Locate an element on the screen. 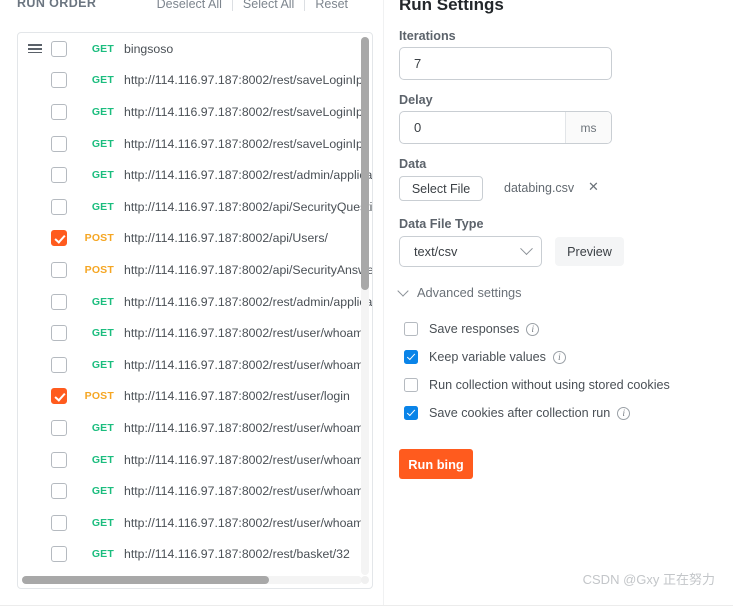 The width and height of the screenshot is (733, 606). option-label: Save responses is located at coordinates (474, 329).